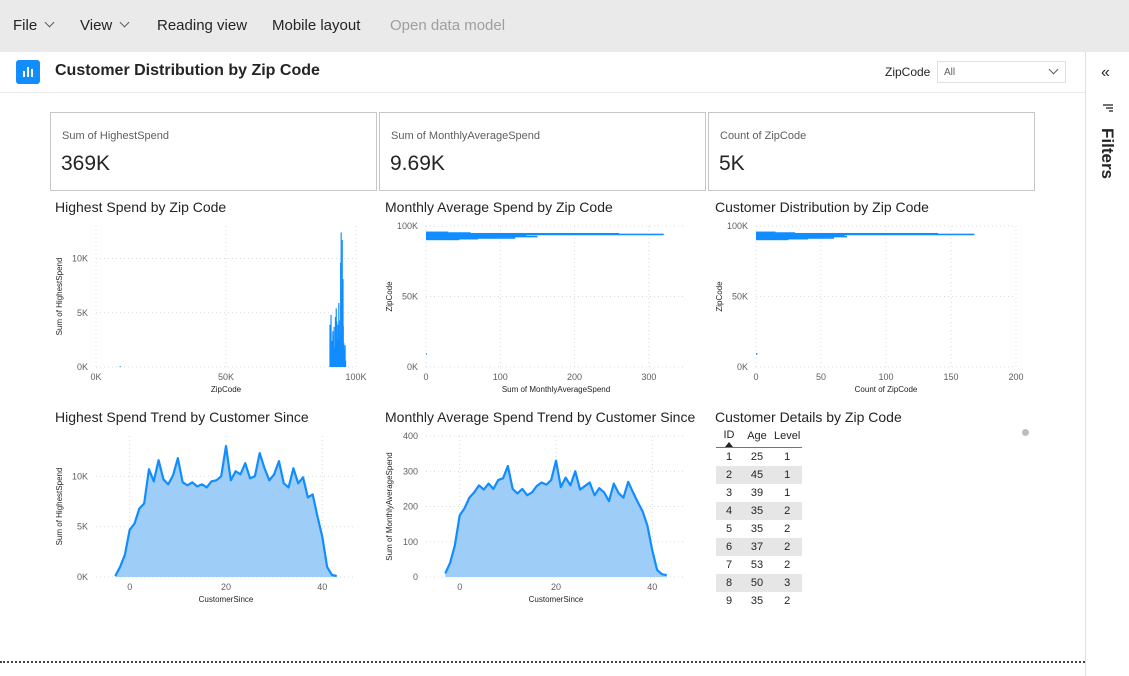 This screenshot has width=1129, height=676. Describe the element at coordinates (1001, 72) in the screenshot. I see `zipcode-filter-dropdown: All` at that location.